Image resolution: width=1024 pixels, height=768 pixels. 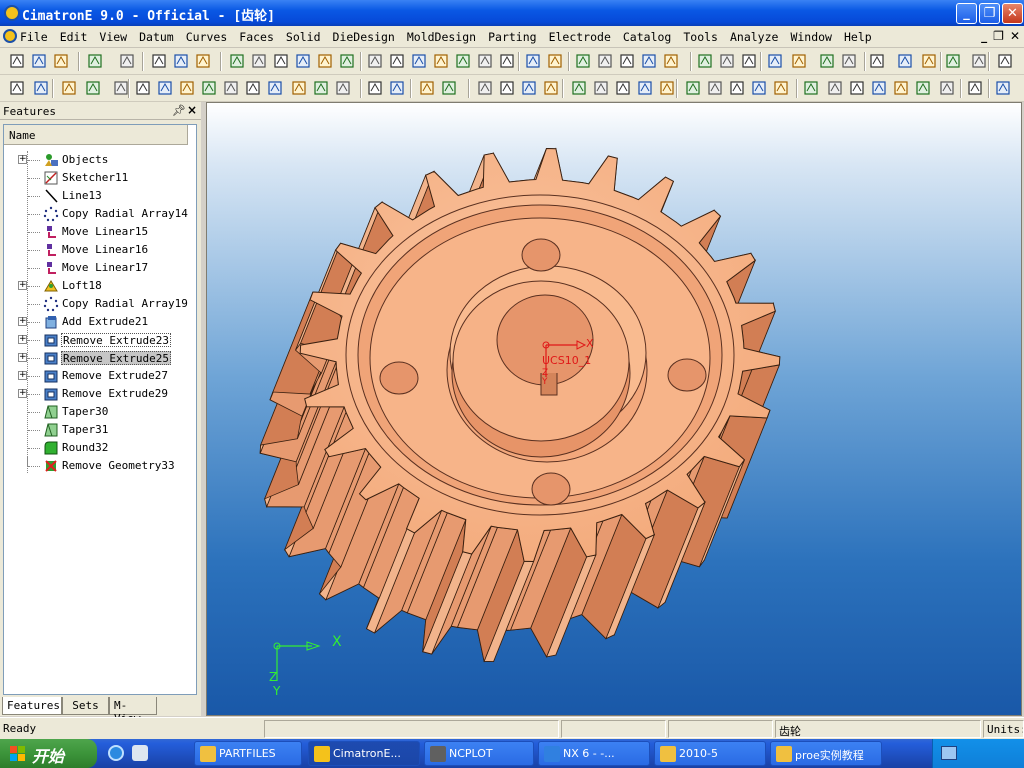 What do you see at coordinates (507, 88) in the screenshot?
I see `modeling-tool-21-icon` at bounding box center [507, 88].